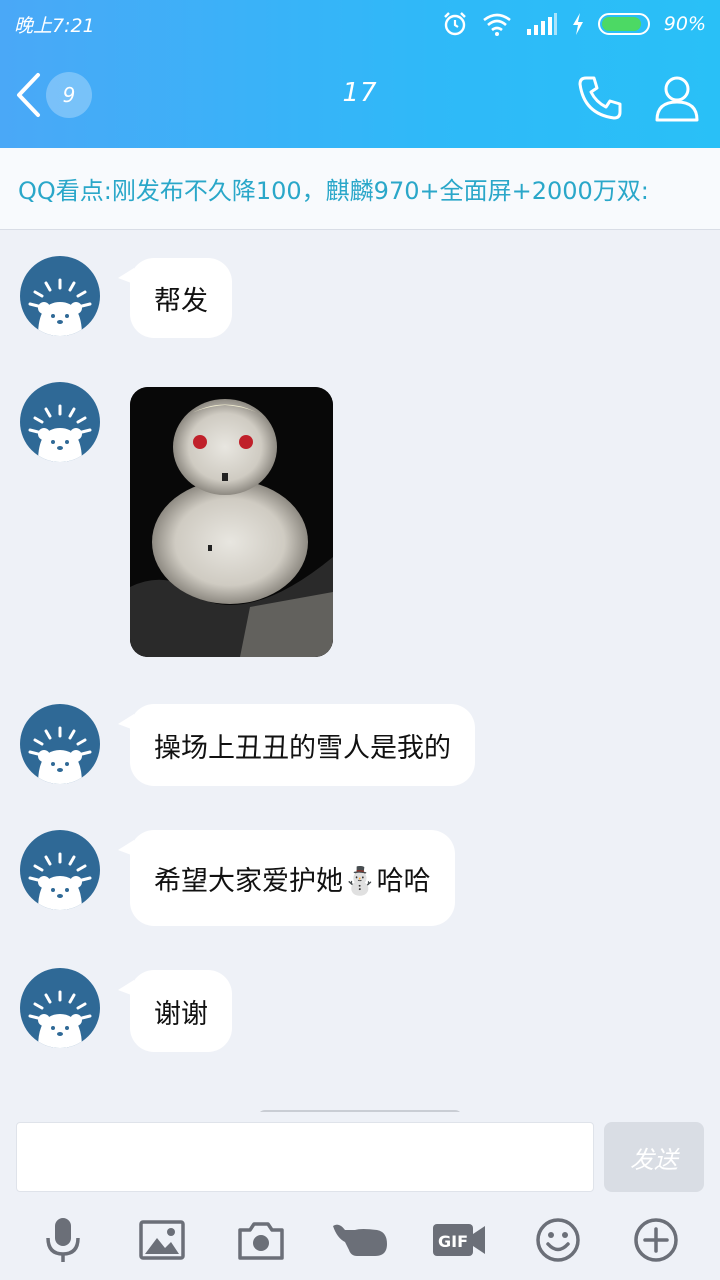  Describe the element at coordinates (292, 881) in the screenshot. I see `message-text: 希望大家爱护她⛄哈哈` at that location.